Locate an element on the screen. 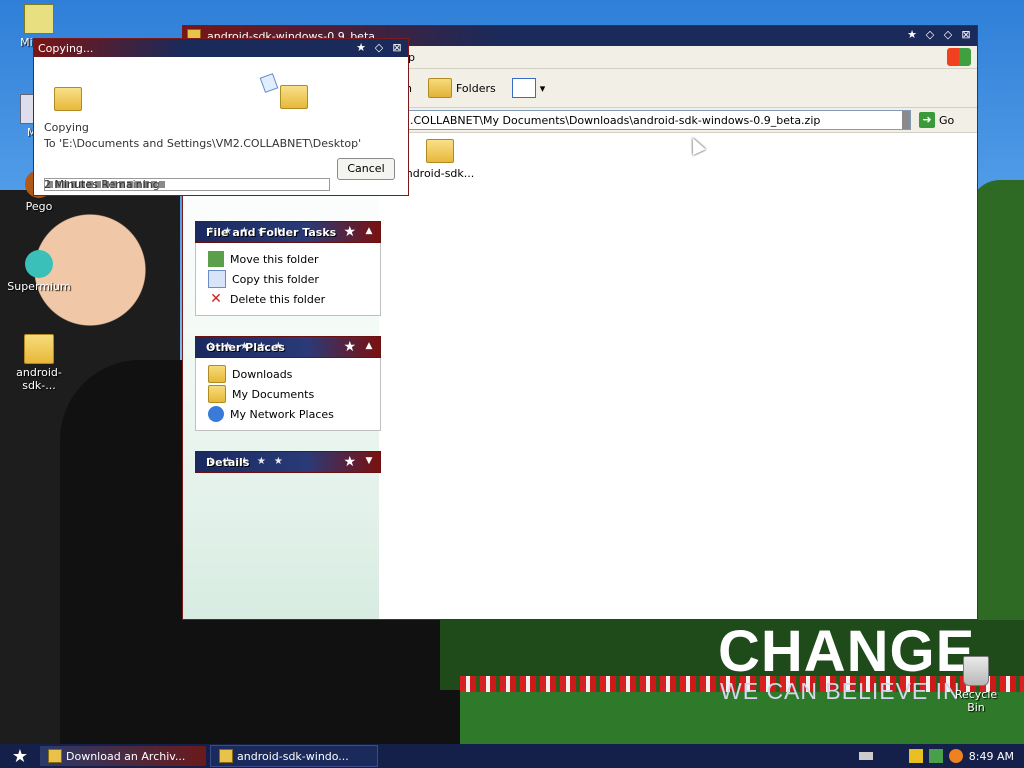 This screenshot has width=1024, height=768. move-icon is located at coordinates (216, 259).